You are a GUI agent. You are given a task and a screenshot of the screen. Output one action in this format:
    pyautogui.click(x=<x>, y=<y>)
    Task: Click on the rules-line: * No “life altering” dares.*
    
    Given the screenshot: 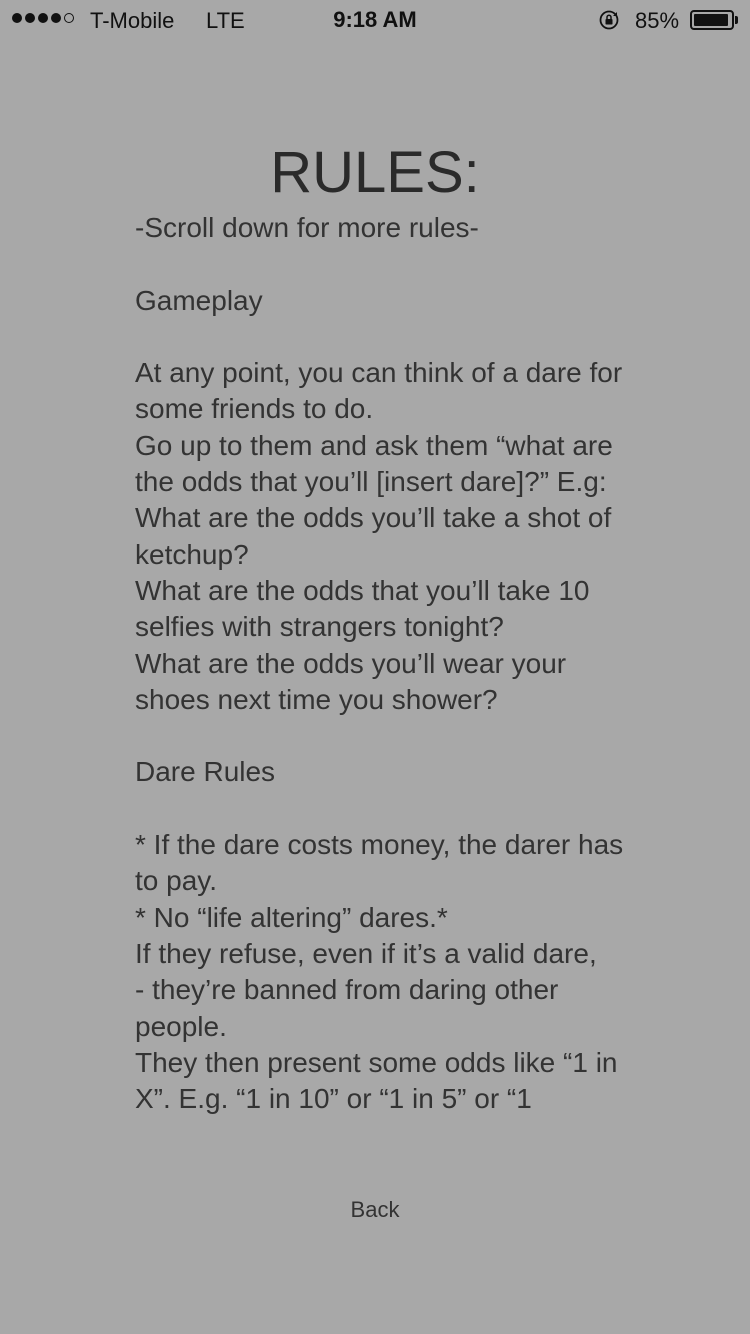 What is the action you would take?
    pyautogui.click(x=291, y=917)
    